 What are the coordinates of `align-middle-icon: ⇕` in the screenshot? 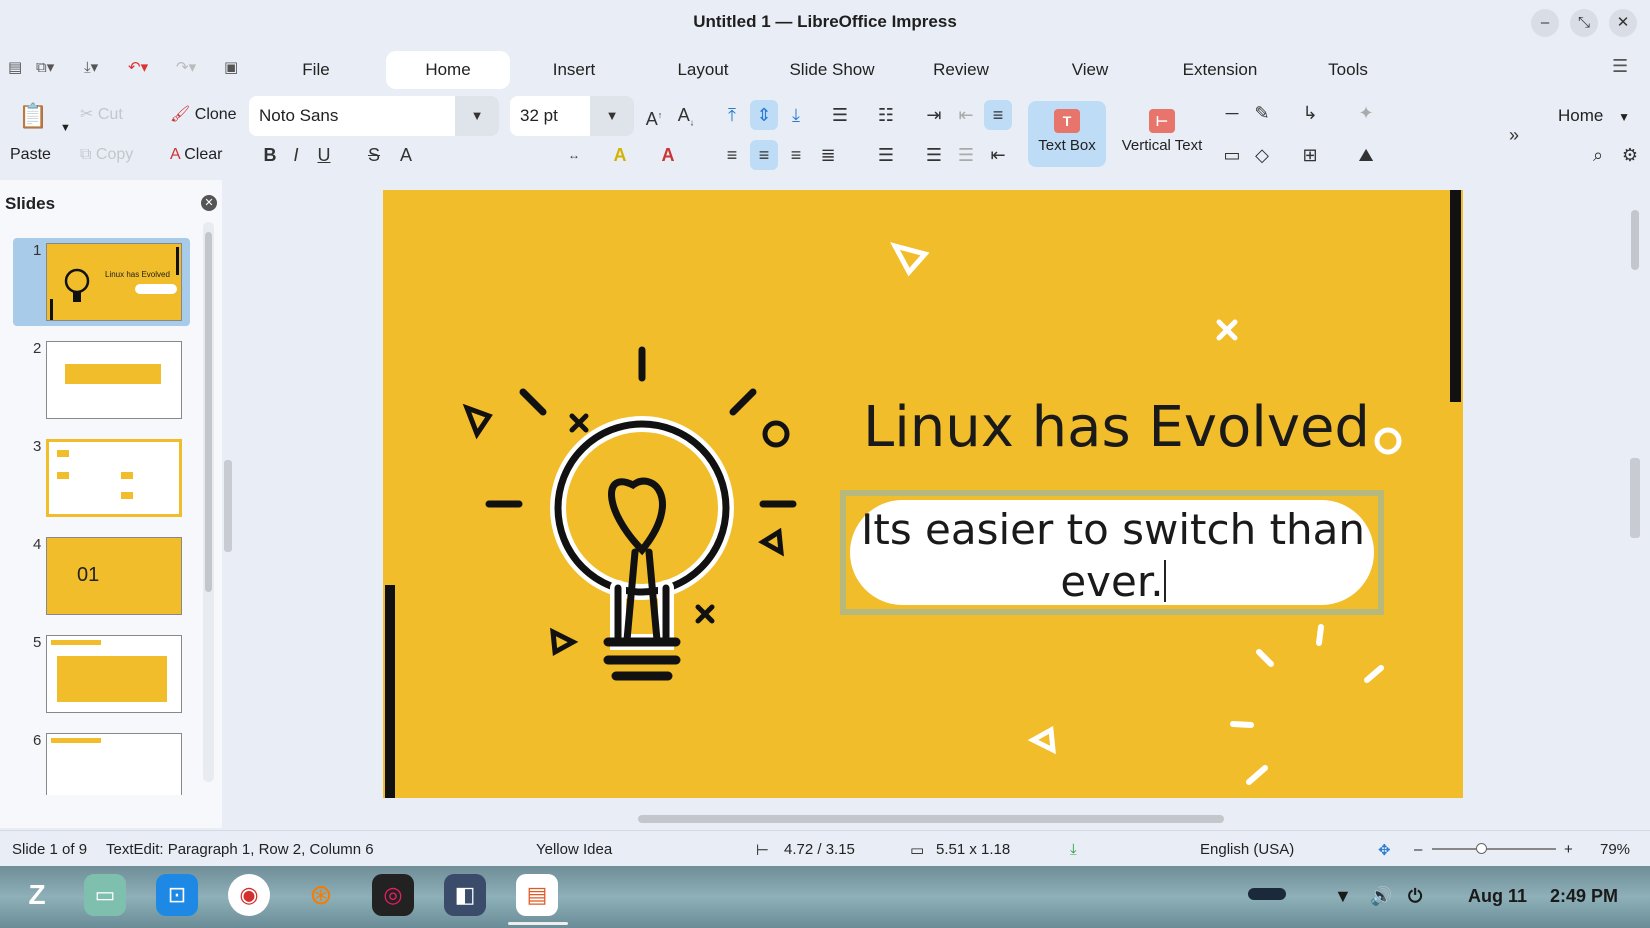 It's located at (764, 115).